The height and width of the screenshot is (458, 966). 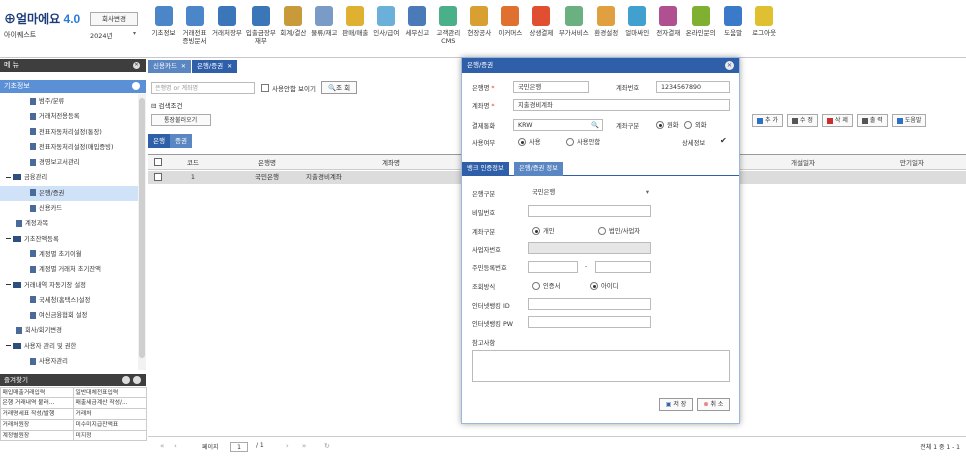 I want to click on toolbar-button: 수 정, so click(x=802, y=120).